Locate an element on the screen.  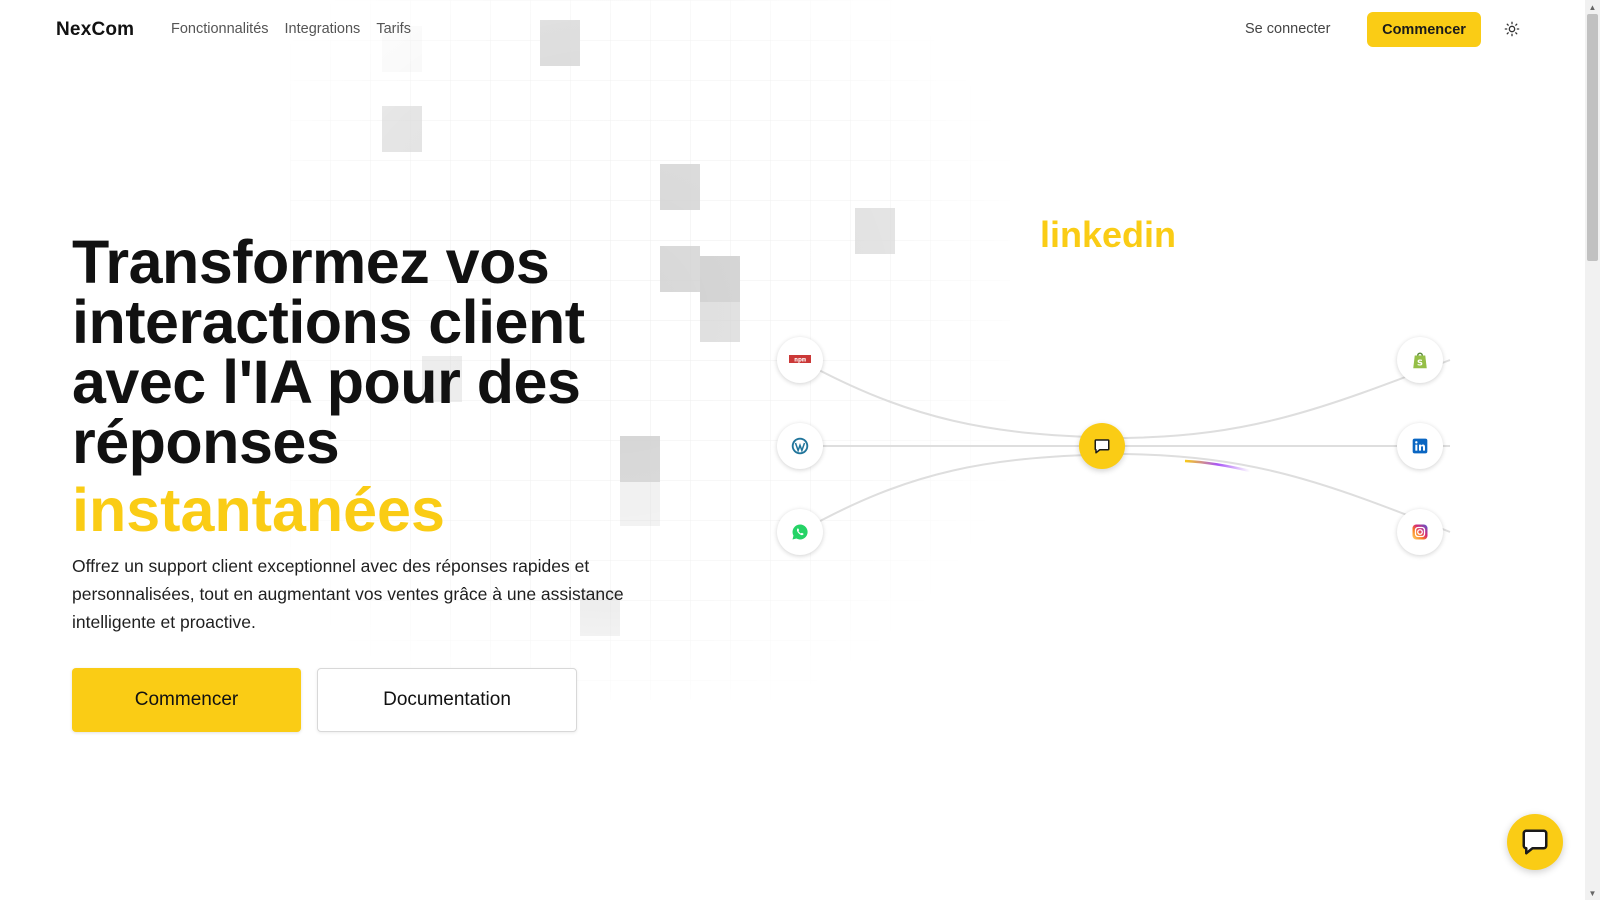
scrollbar-thumb is located at coordinates (1592, 137).